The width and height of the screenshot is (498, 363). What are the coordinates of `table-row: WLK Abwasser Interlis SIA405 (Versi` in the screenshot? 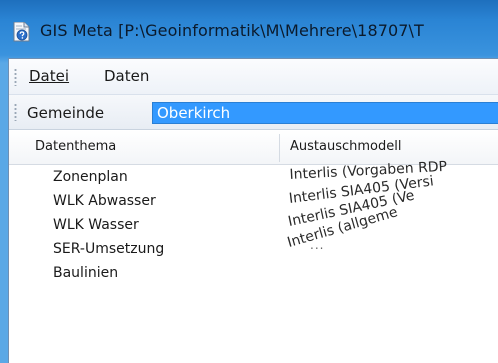 It's located at (253, 193).